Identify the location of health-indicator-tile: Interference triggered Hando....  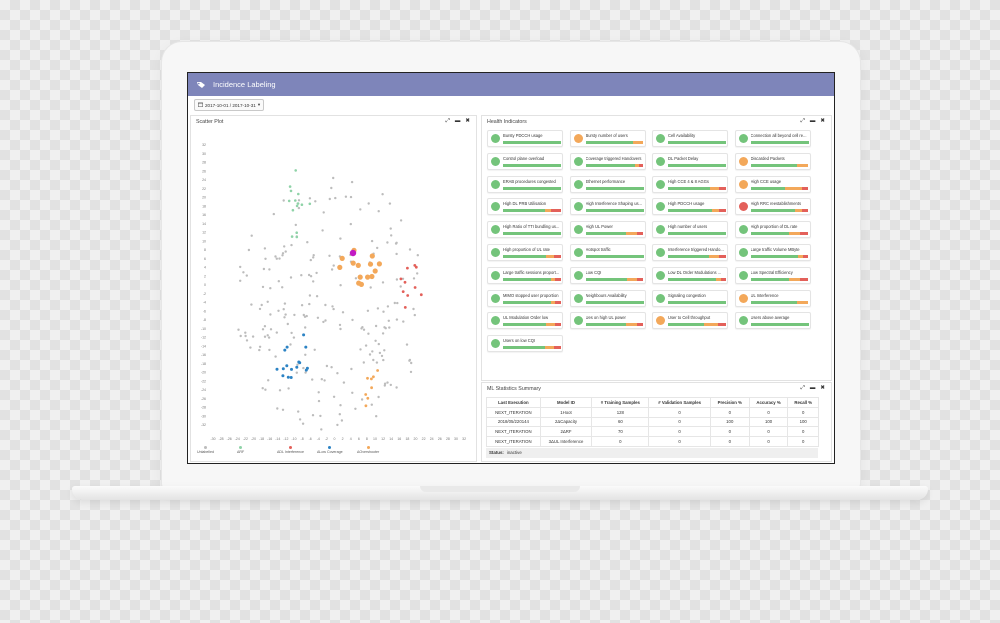
(690, 252).